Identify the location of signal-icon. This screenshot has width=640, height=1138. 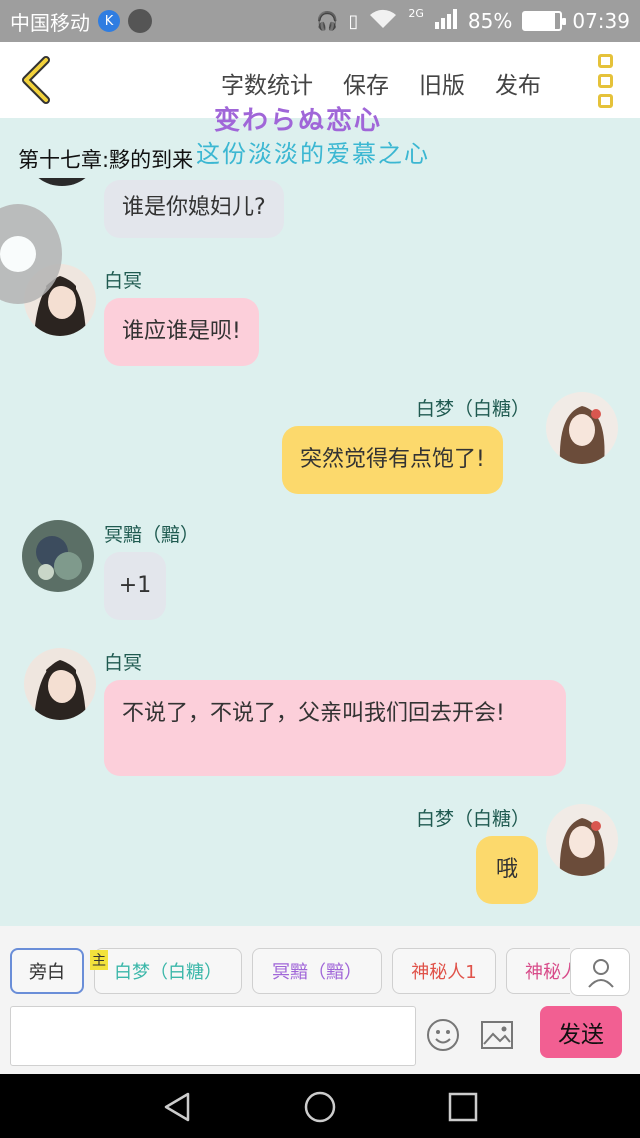
(446, 21).